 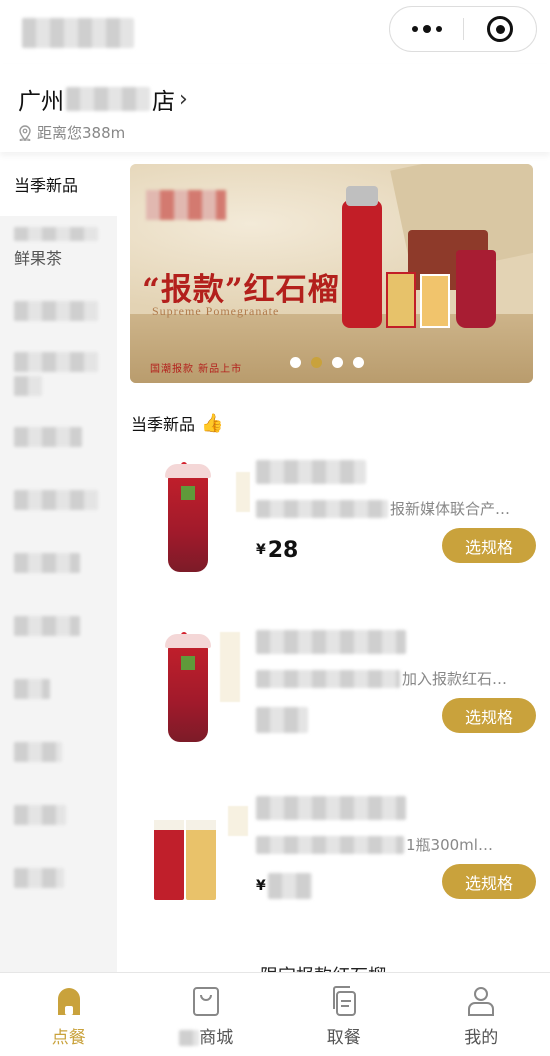 I want to click on section-title: 当季新品, so click(x=163, y=424).